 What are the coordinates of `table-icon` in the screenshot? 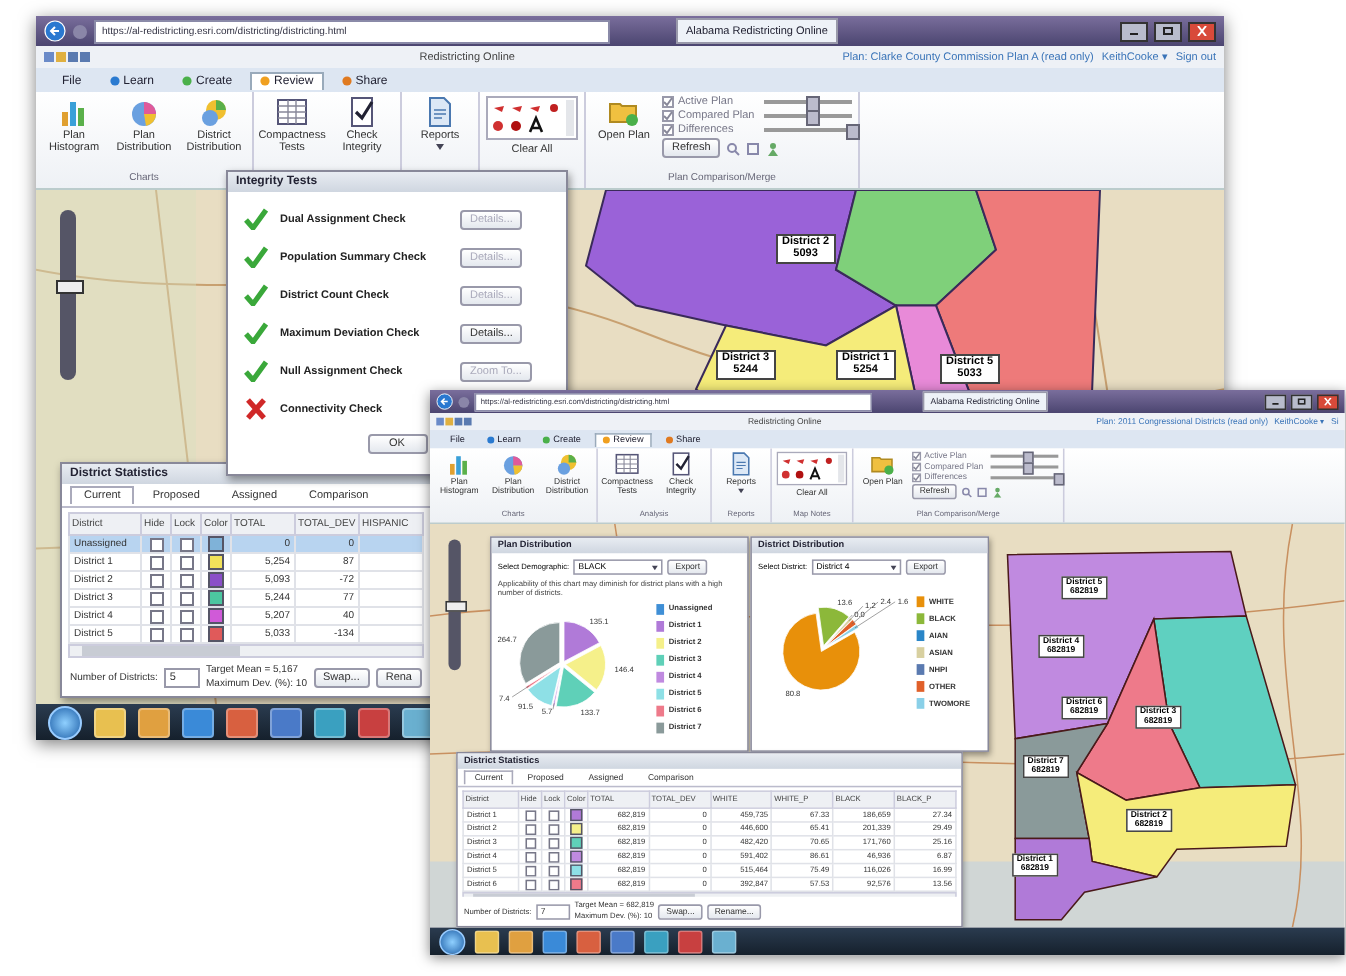 It's located at (292, 112).